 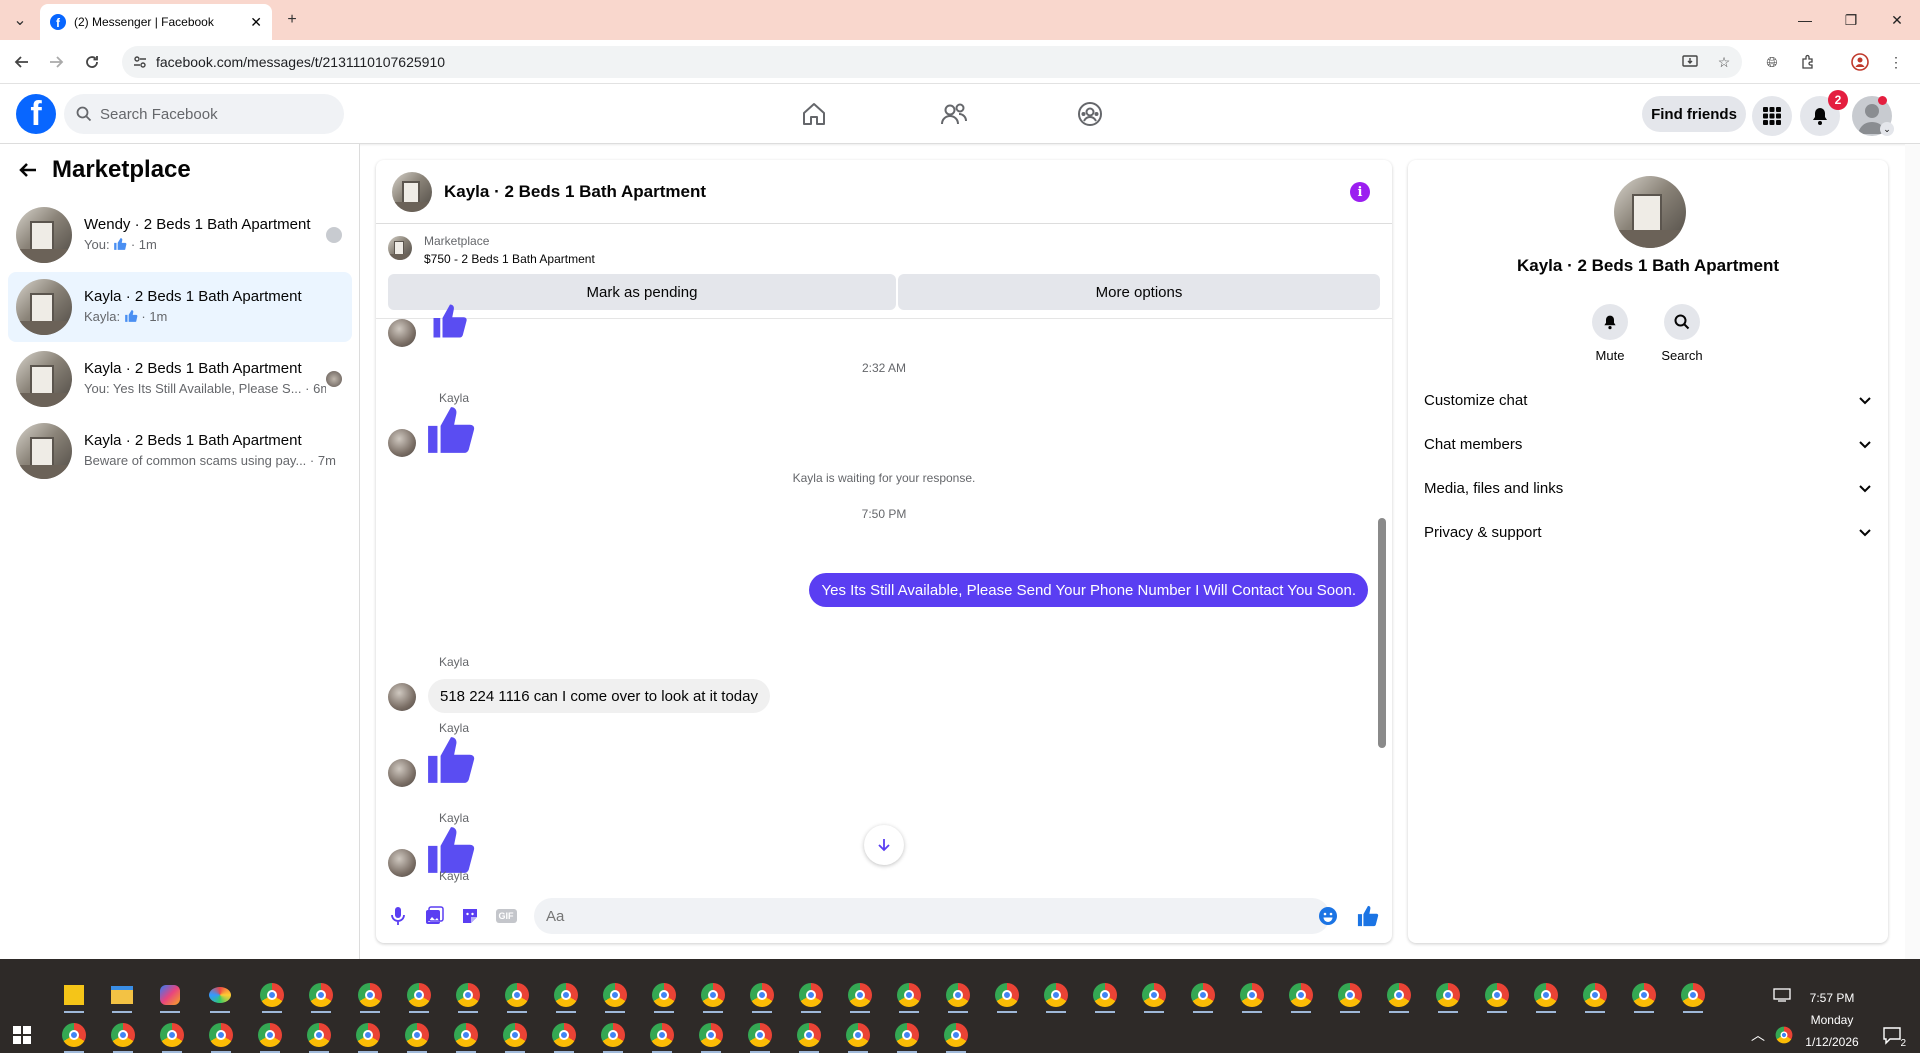 What do you see at coordinates (1360, 192) in the screenshot?
I see `conversation-info-icon: i` at bounding box center [1360, 192].